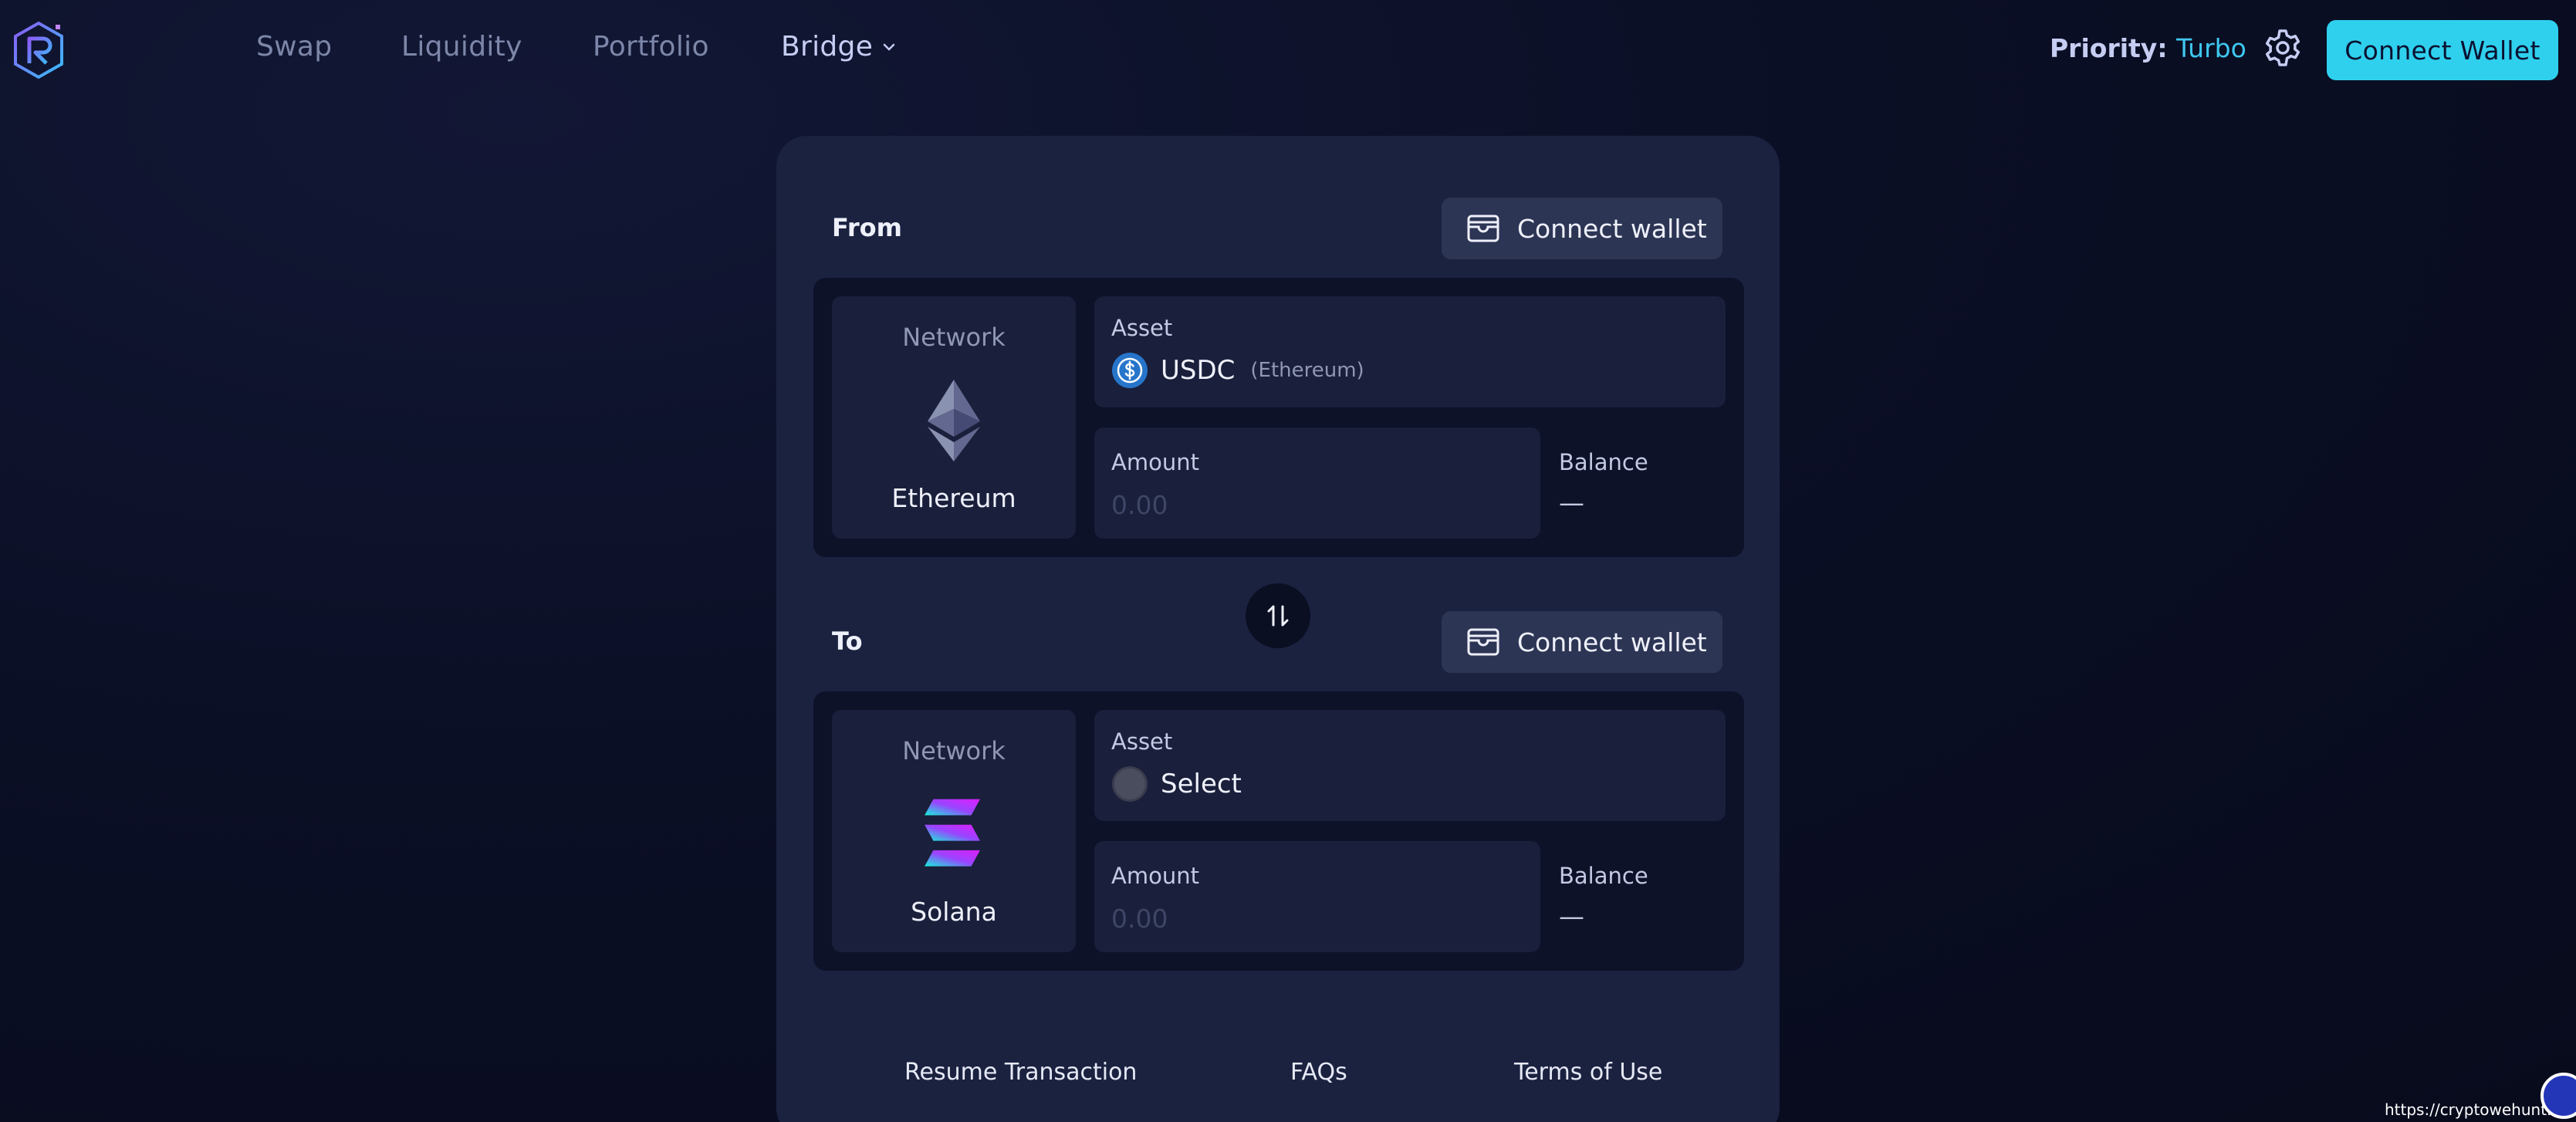 This screenshot has width=2576, height=1122. I want to click on resume-transaction-link: Resume Transaction, so click(1020, 1072).